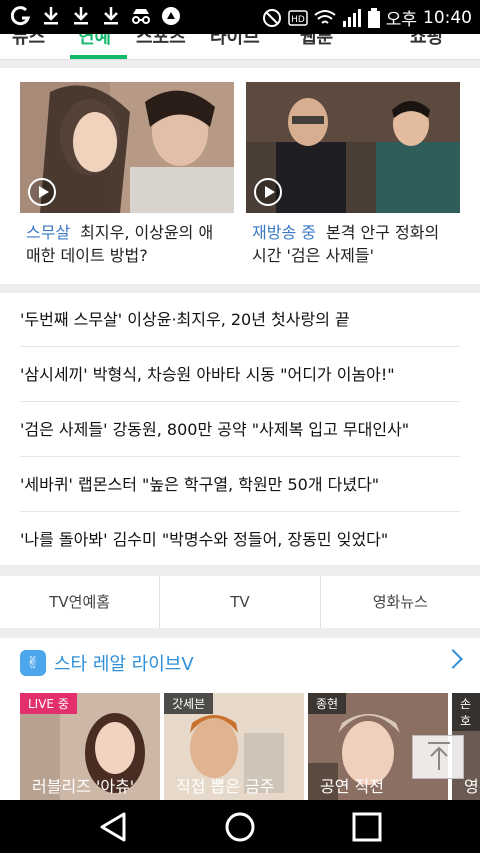  Describe the element at coordinates (33, 663) in the screenshot. I see `v-logo-icon: ✌` at that location.